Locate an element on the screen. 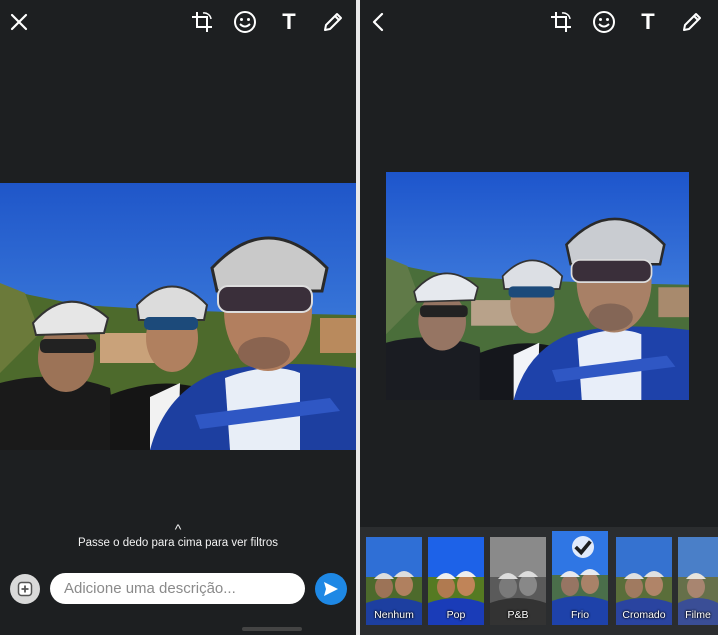  caption-field is located at coordinates (177, 588).